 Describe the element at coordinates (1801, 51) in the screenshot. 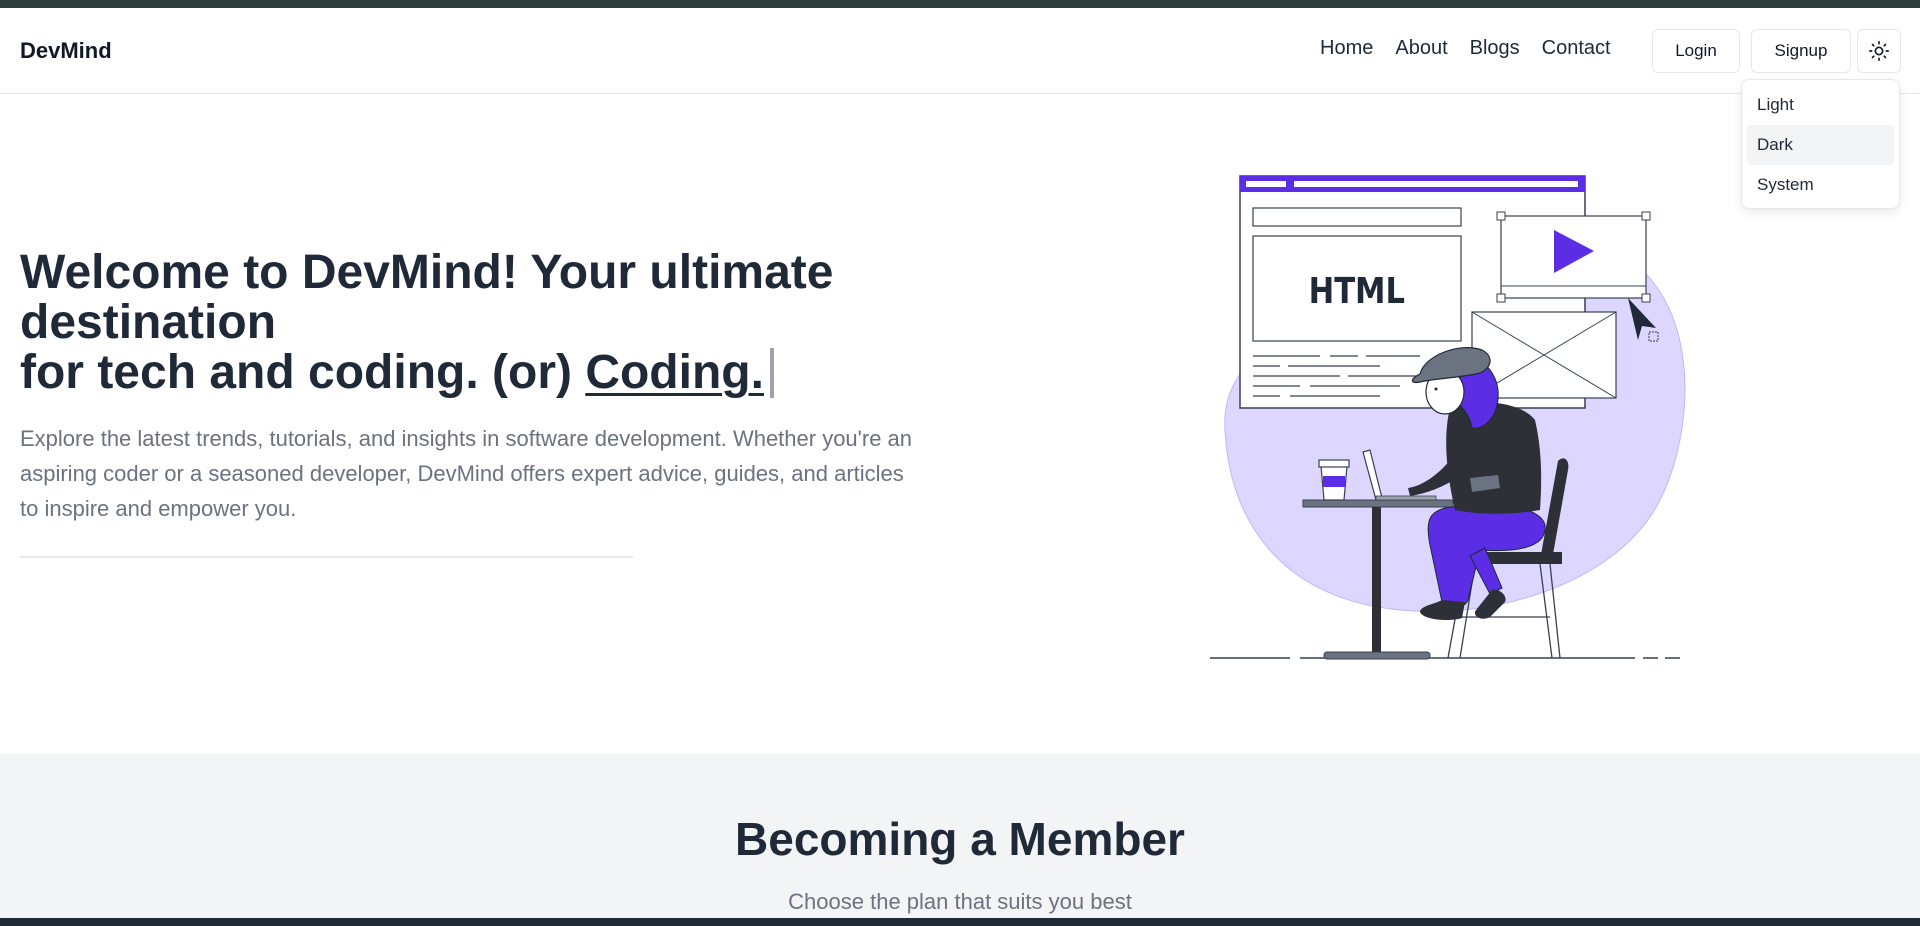

I see `signup-button: Signup` at that location.